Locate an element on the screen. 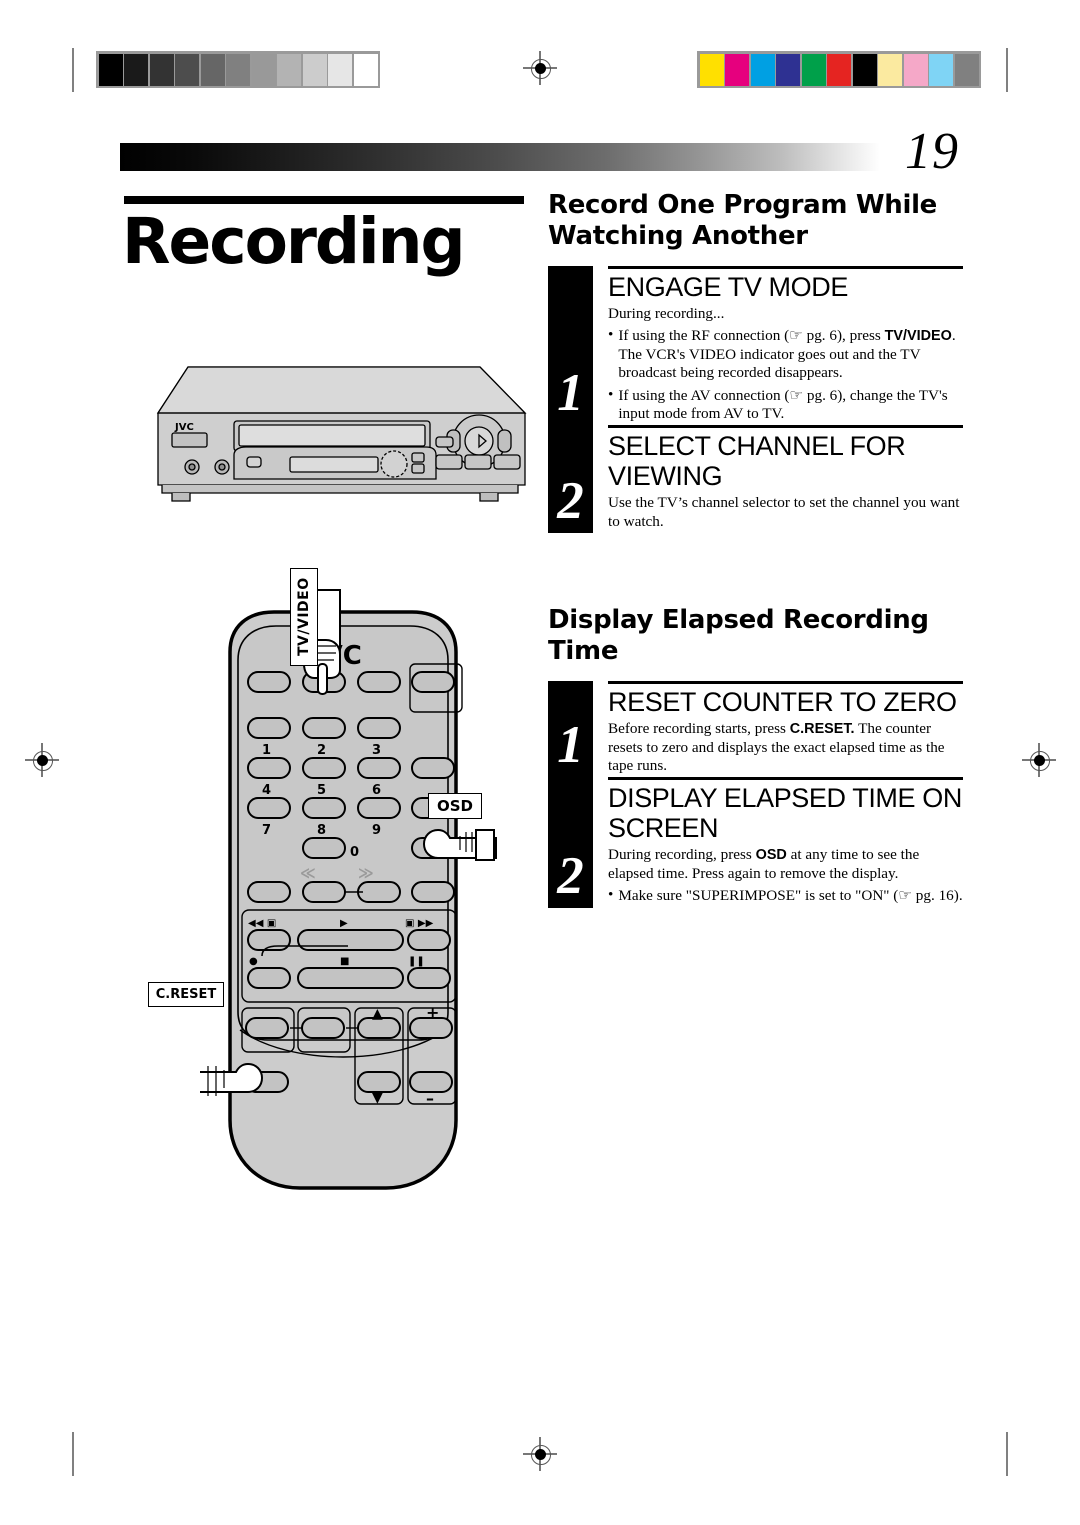 The height and width of the screenshot is (1525, 1080). svg-text: 1 is located at coordinates (266, 750).